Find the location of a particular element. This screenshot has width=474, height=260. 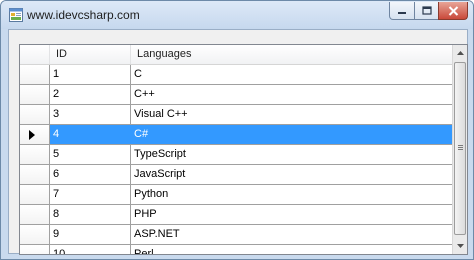

table-row-selected: 4 C# is located at coordinates (236, 135).